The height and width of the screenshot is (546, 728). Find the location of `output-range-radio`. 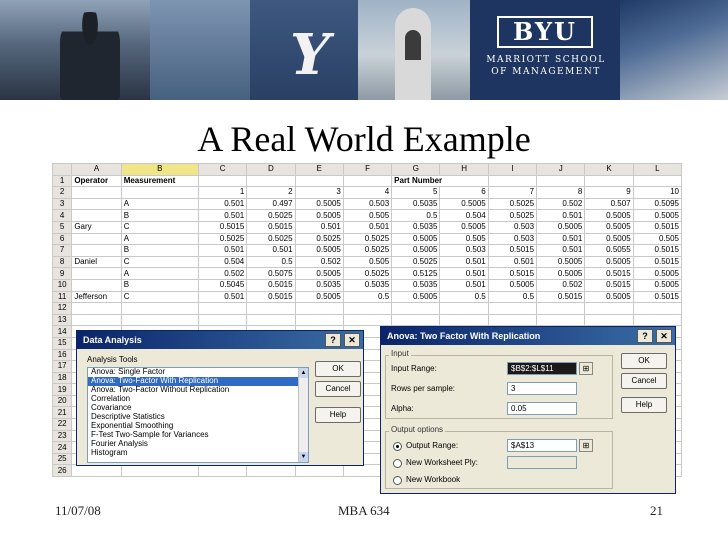

output-range-radio is located at coordinates (397, 446).